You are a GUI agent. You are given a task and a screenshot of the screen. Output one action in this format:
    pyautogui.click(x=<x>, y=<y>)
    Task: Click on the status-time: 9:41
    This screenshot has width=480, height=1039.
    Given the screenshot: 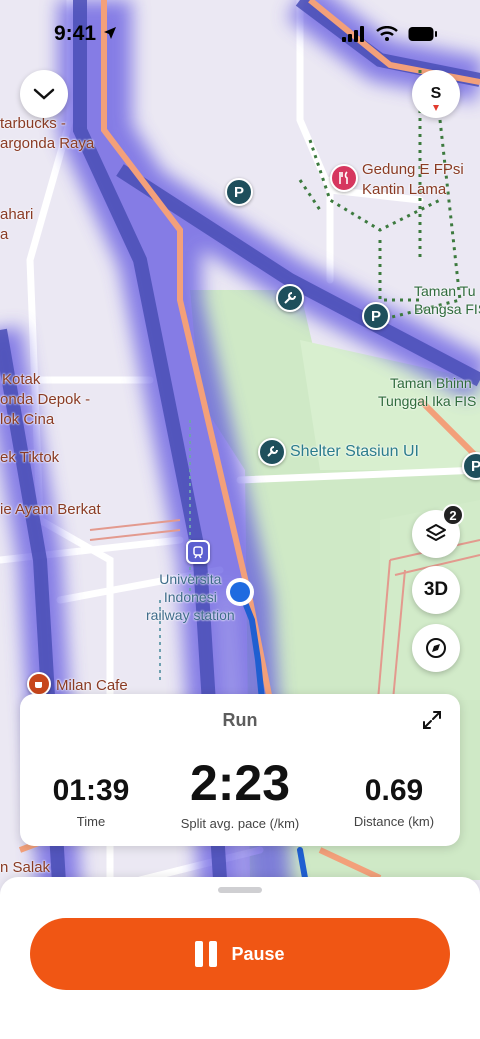 What is the action you would take?
    pyautogui.click(x=86, y=34)
    